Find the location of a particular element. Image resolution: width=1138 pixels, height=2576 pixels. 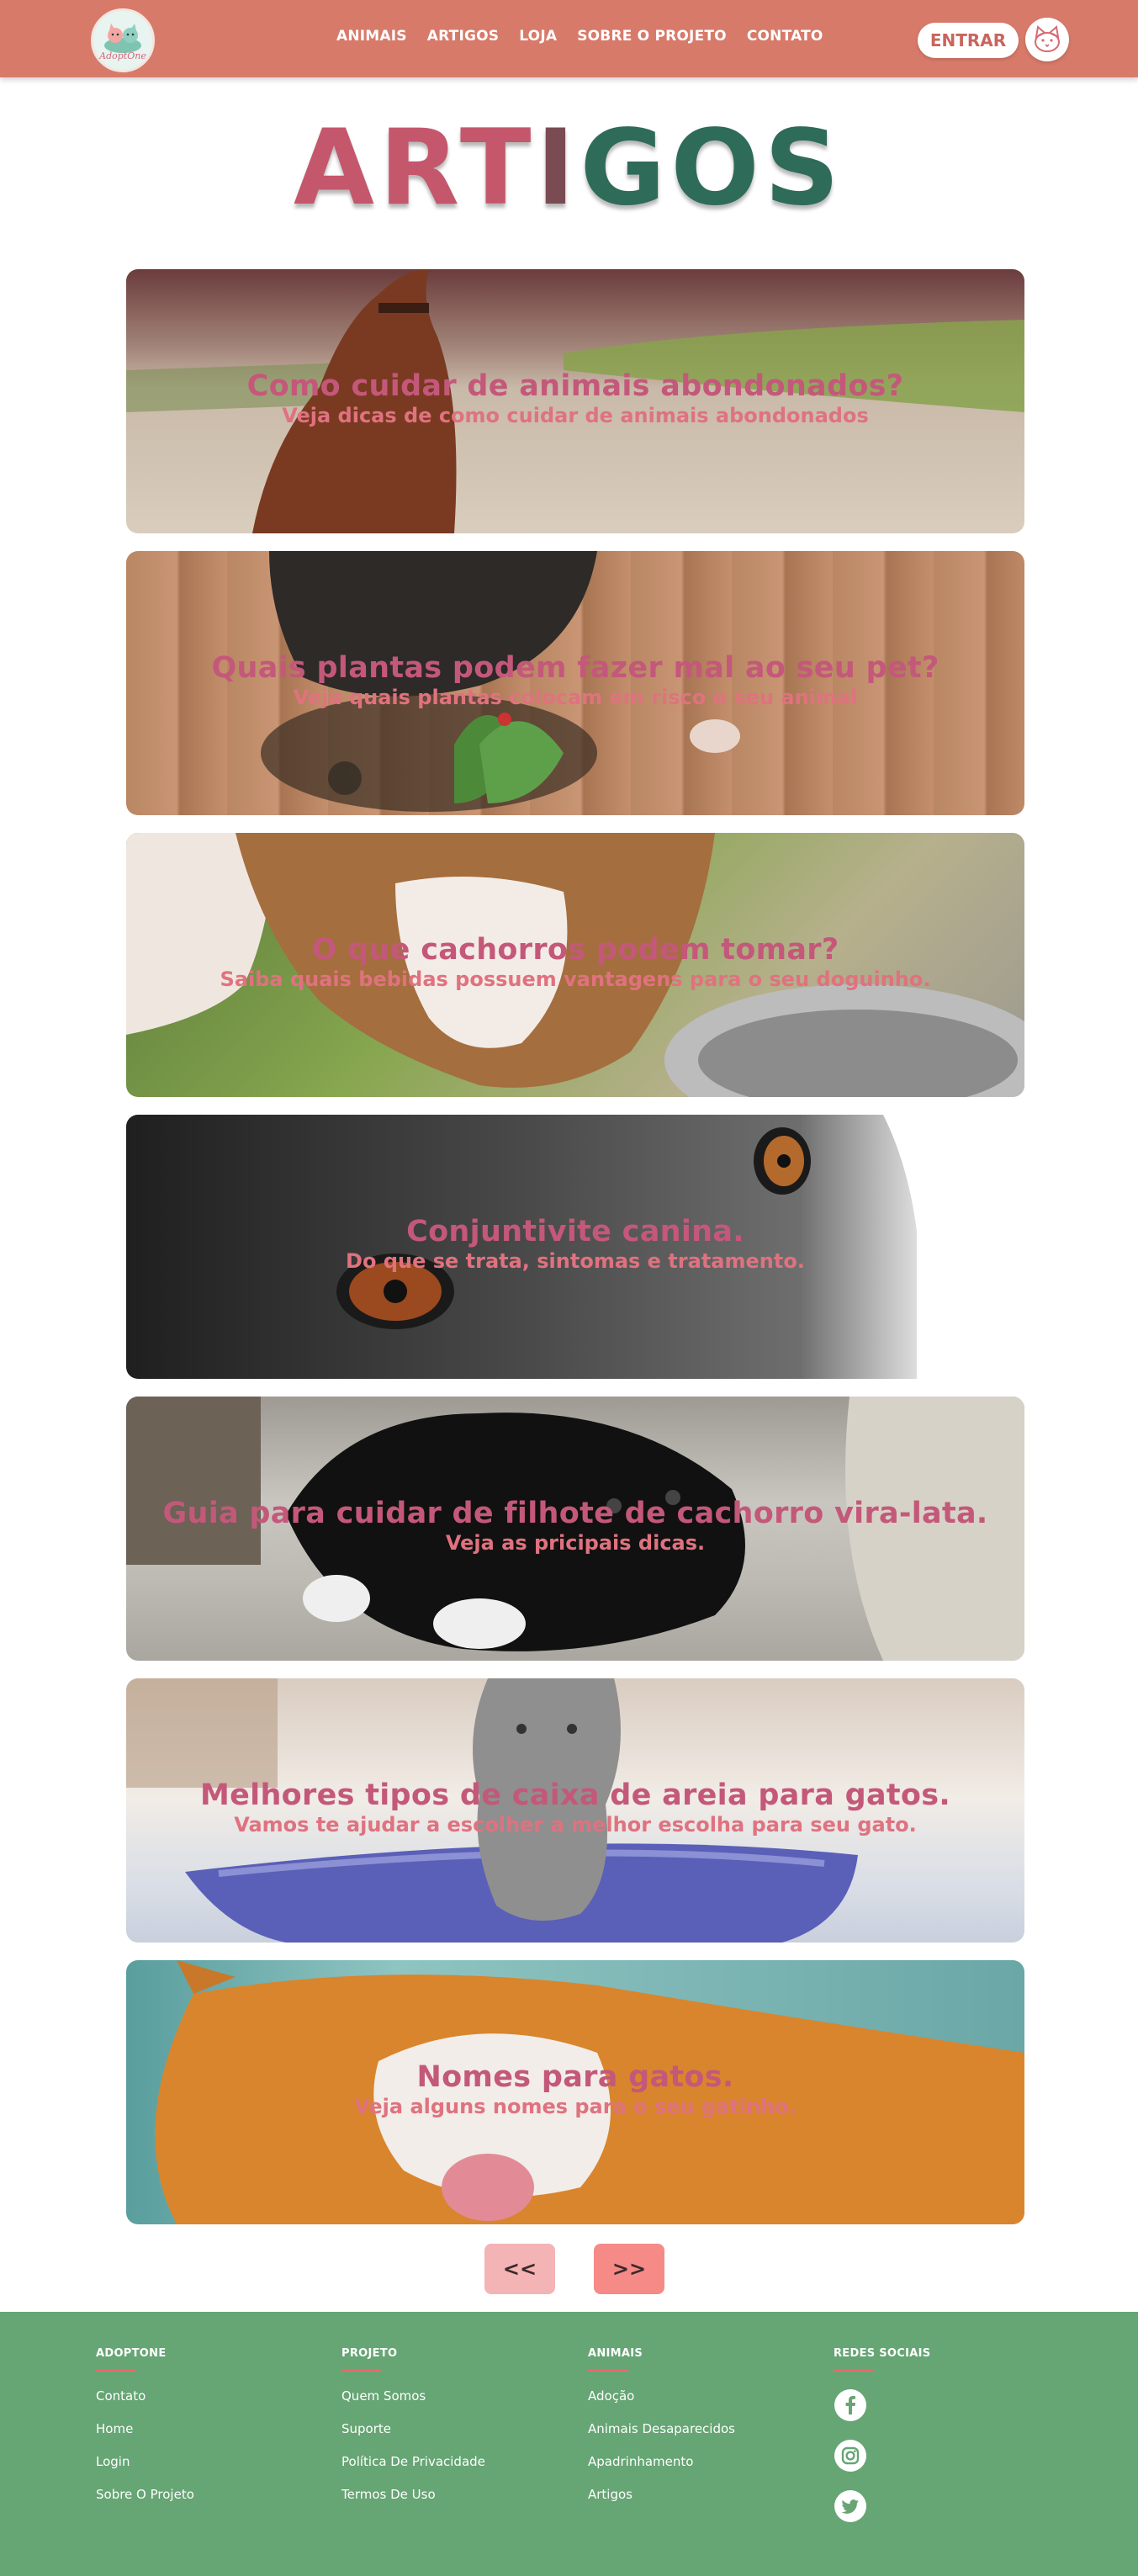

footer-heading: ADOPTONE is located at coordinates (131, 2353).